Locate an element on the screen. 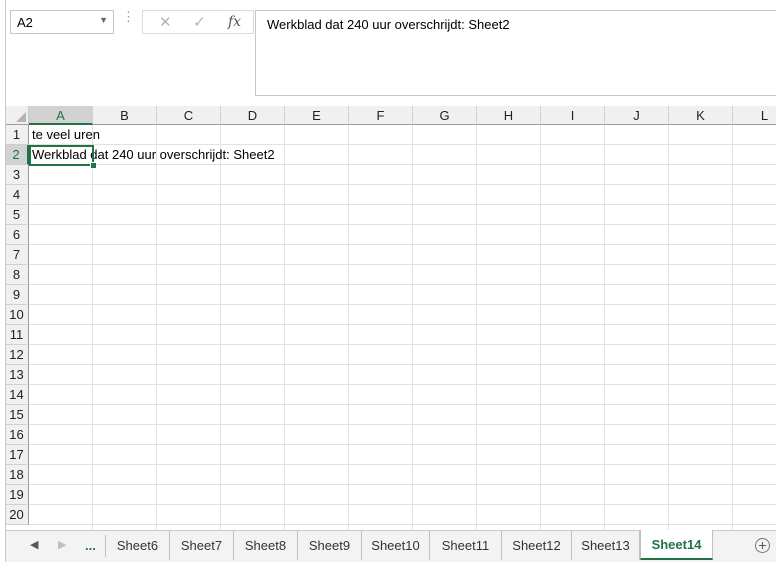  sheet-tab-sheet13: Sheet13 is located at coordinates (606, 545).